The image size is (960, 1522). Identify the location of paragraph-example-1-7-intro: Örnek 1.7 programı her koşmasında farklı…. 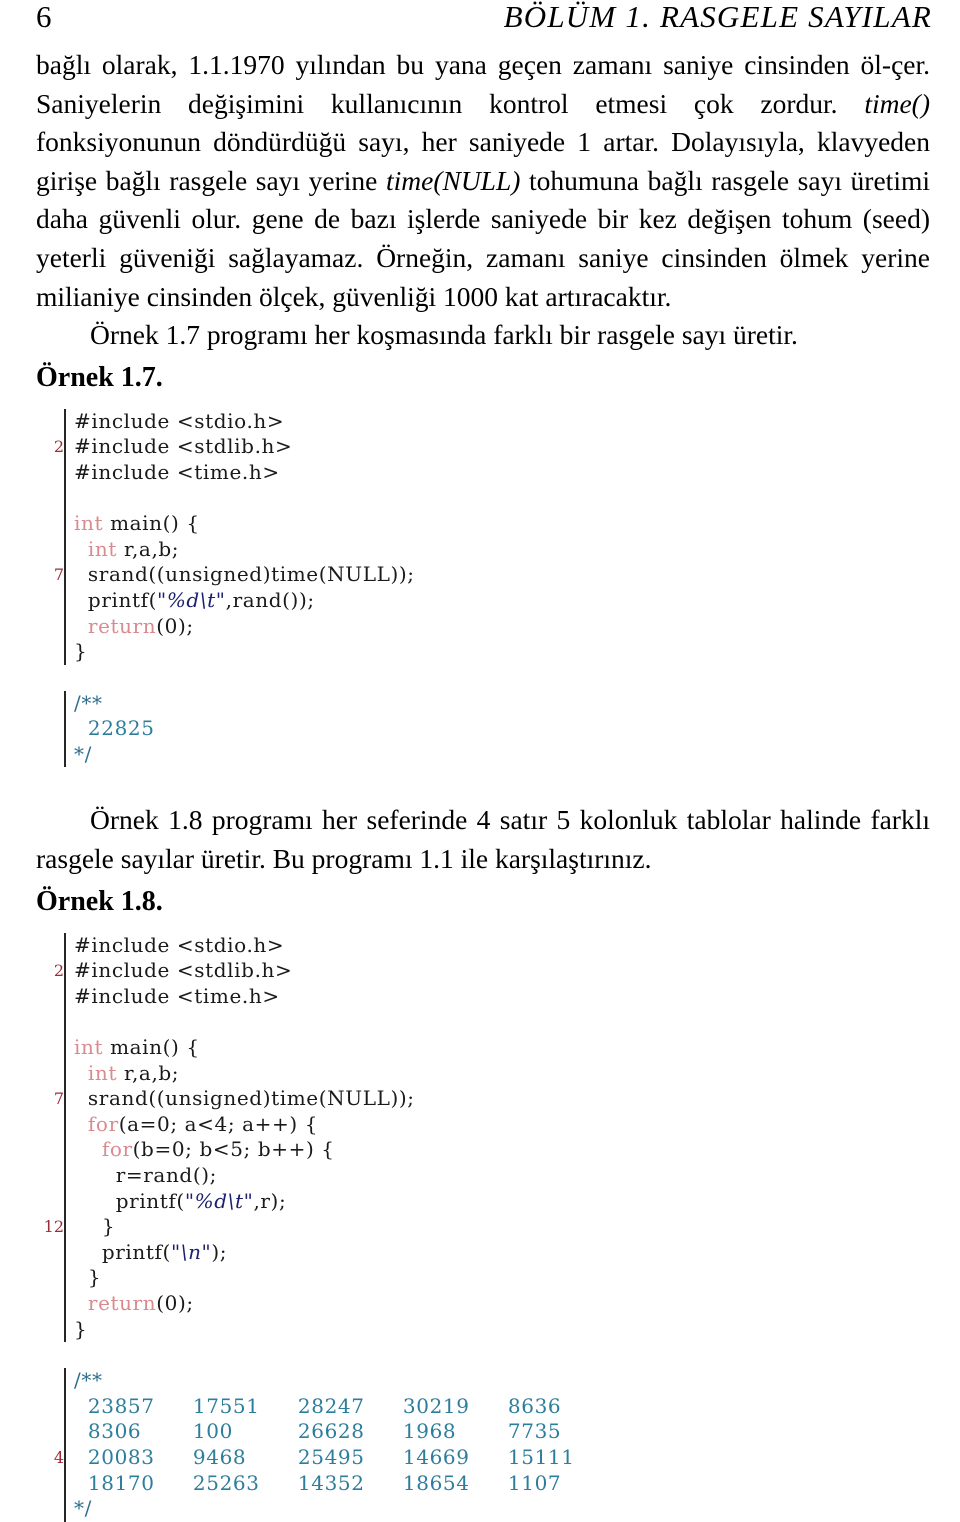
(444, 335).